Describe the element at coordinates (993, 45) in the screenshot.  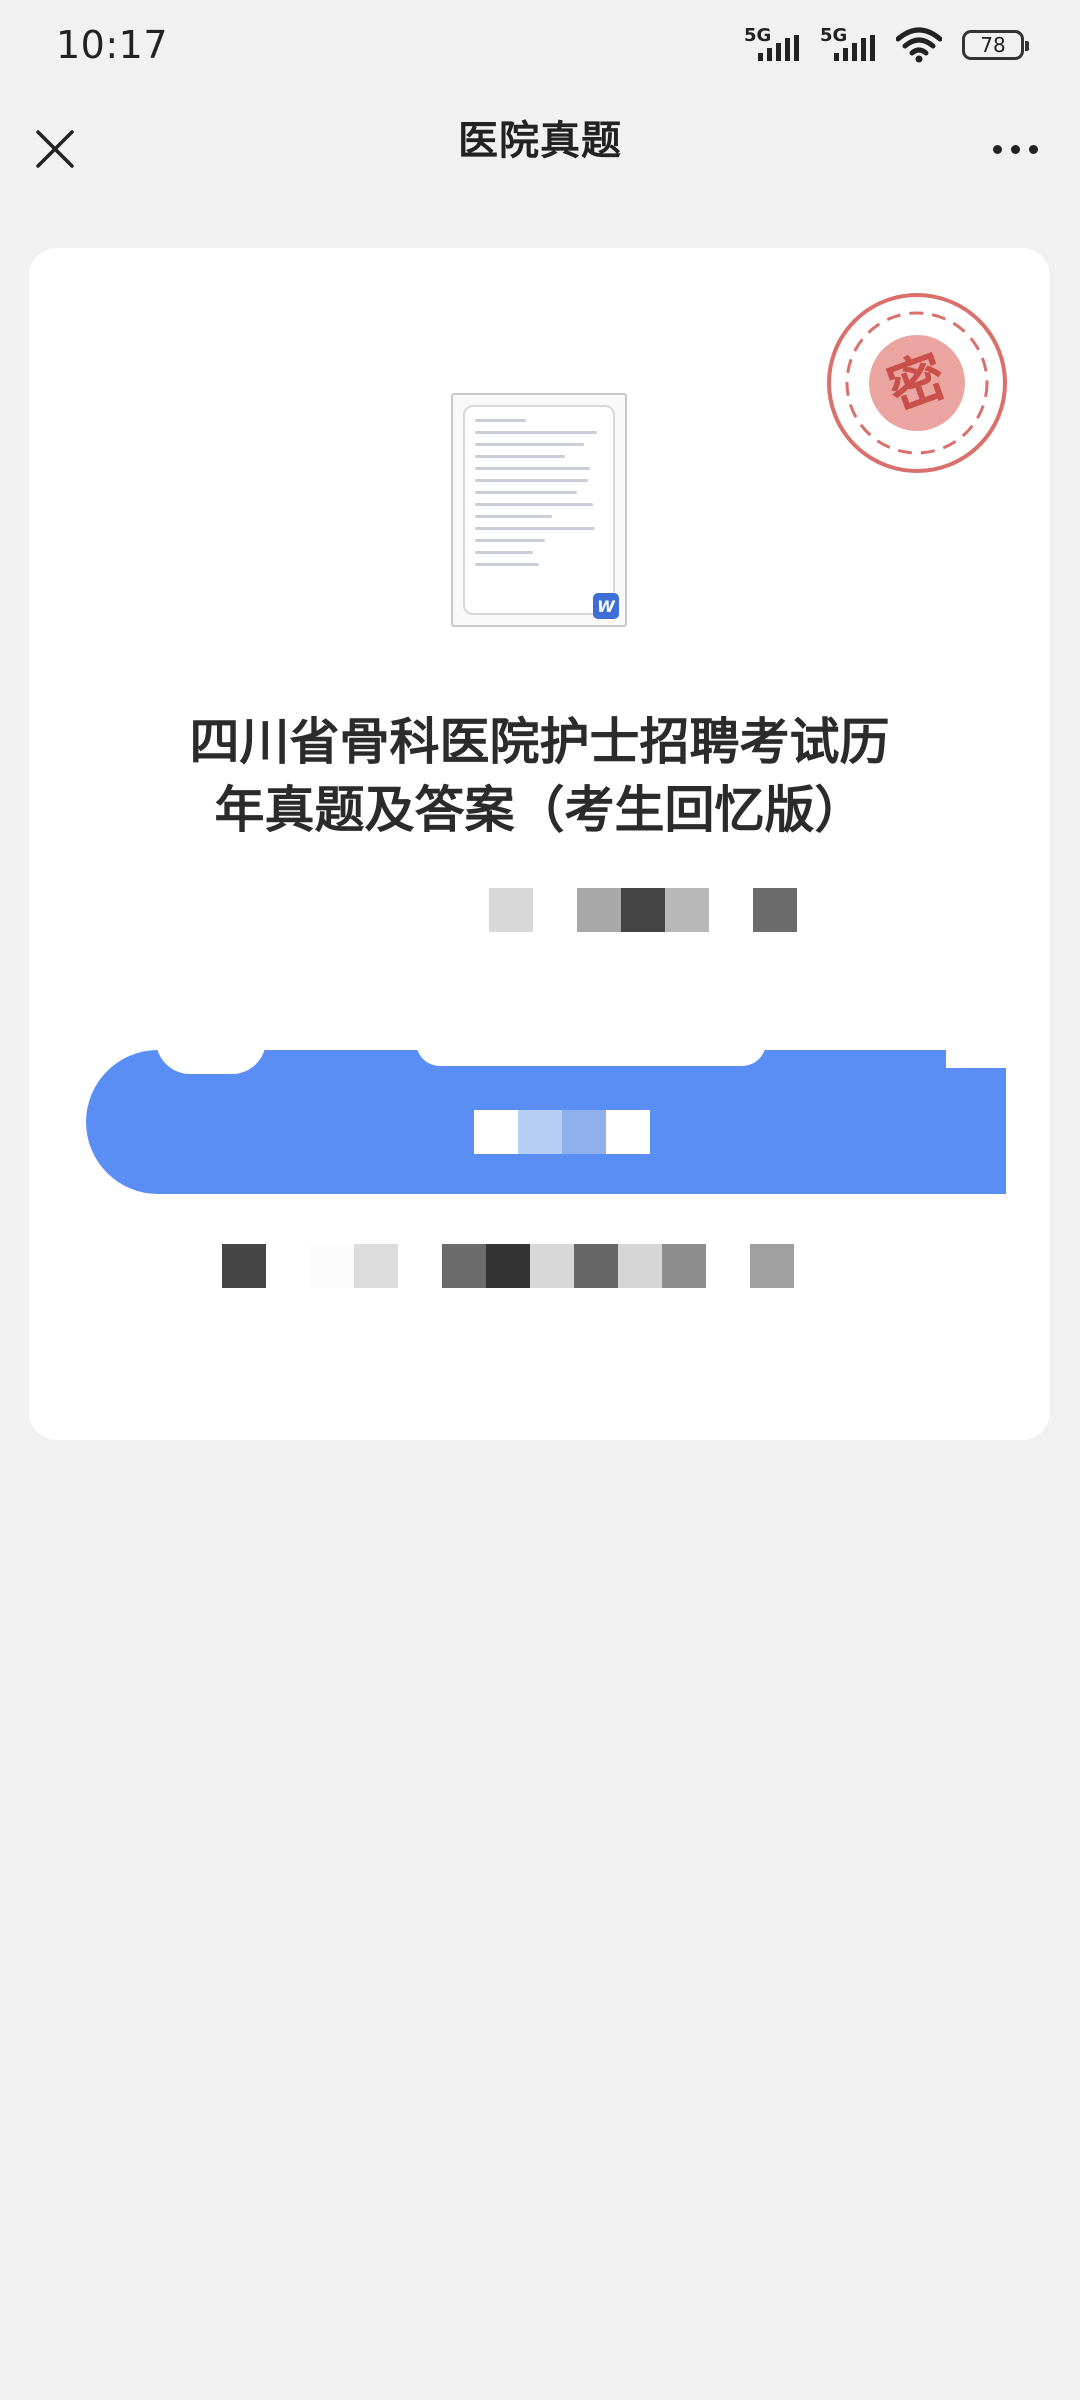
I see `battery-level: 78` at that location.